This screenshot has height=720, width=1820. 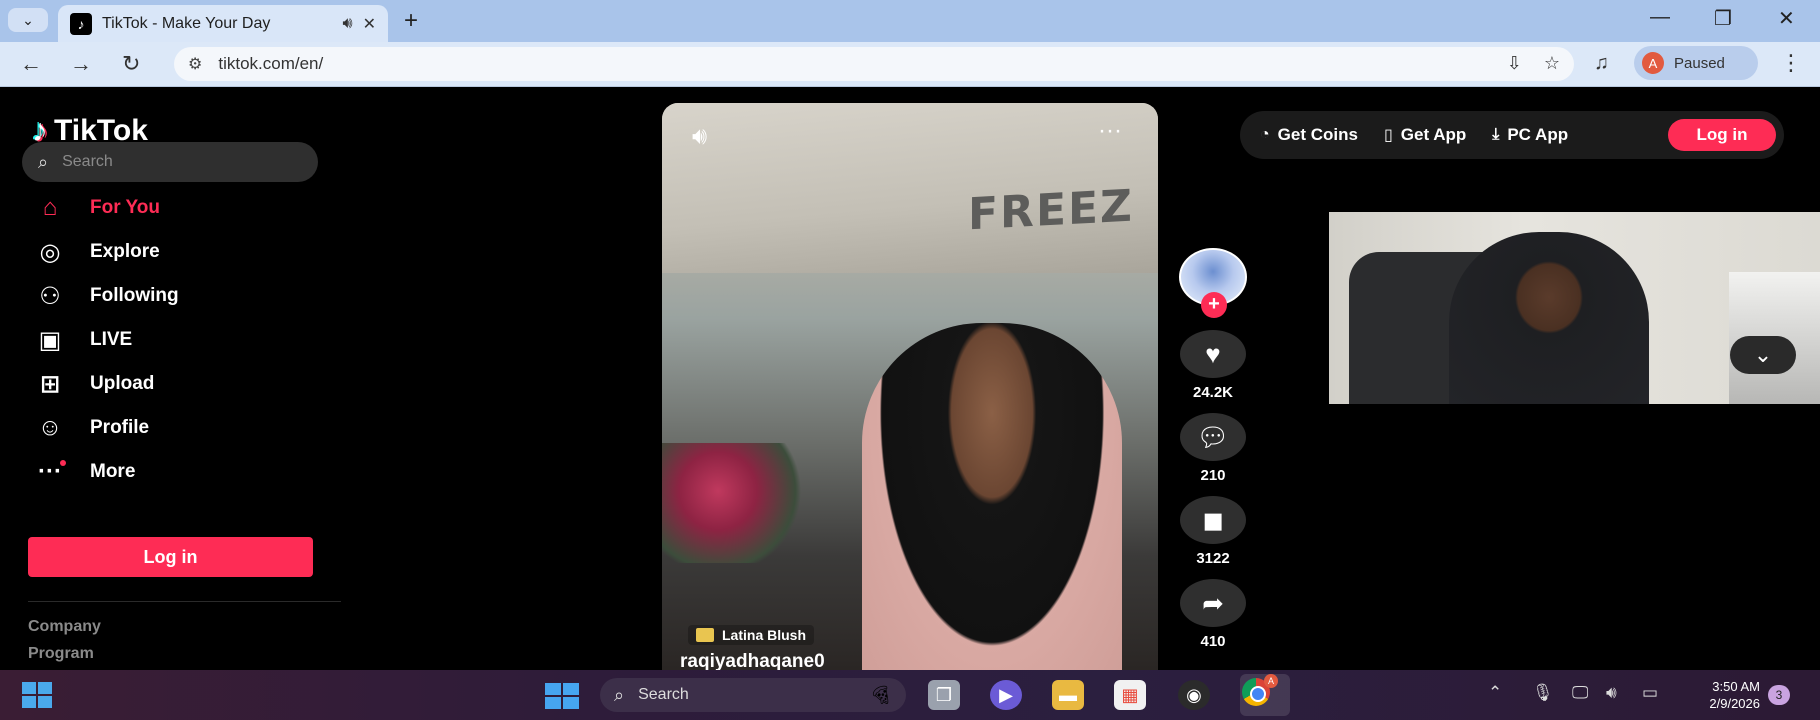 I want to click on meet-icon: ▶, so click(x=1006, y=695).